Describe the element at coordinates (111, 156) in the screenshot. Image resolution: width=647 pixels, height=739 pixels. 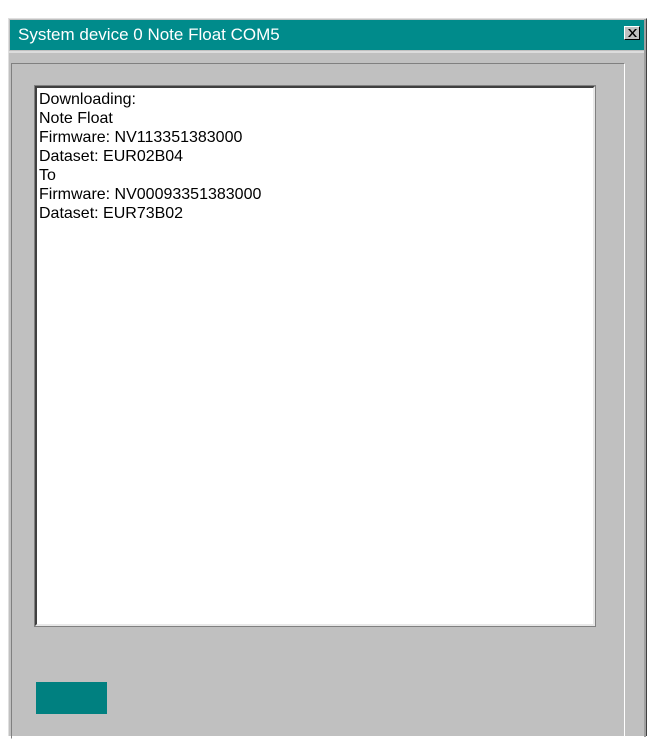
I see `log-line: Dataset: EUR02B04` at that location.